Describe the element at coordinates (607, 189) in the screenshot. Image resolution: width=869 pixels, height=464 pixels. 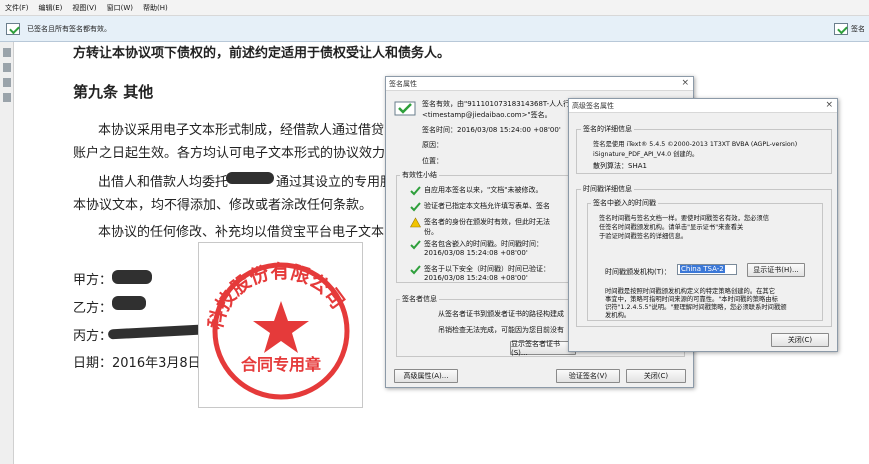
I see `timestamp-detail-title: 时间戳详细信息` at that location.